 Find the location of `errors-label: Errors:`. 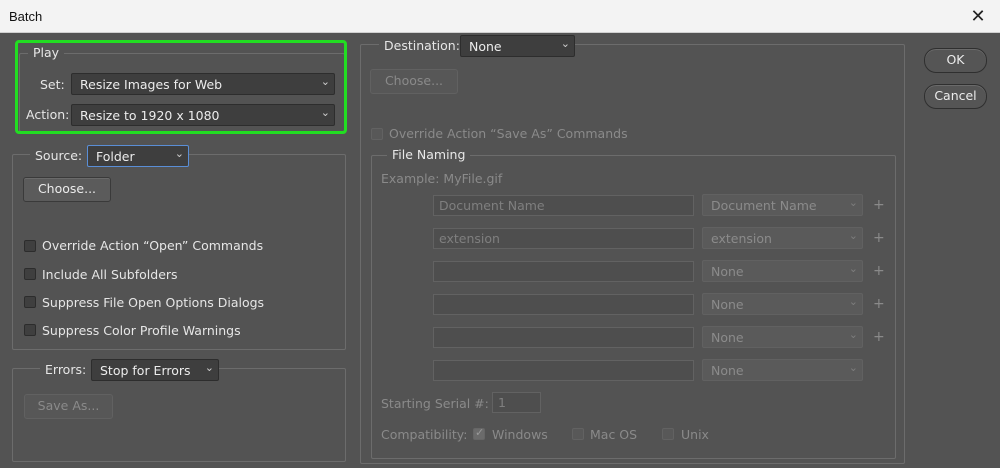

errors-label: Errors: is located at coordinates (66, 369).